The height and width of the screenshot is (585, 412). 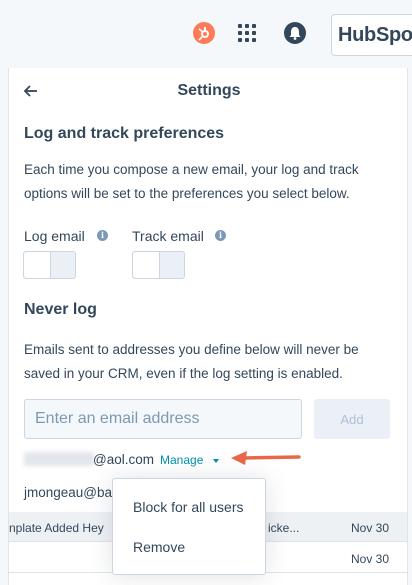 What do you see at coordinates (123, 459) in the screenshot?
I see `never-log-email: @aol.com` at bounding box center [123, 459].